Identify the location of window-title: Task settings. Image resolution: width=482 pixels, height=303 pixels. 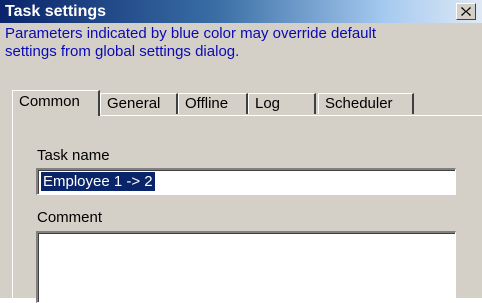
(56, 11).